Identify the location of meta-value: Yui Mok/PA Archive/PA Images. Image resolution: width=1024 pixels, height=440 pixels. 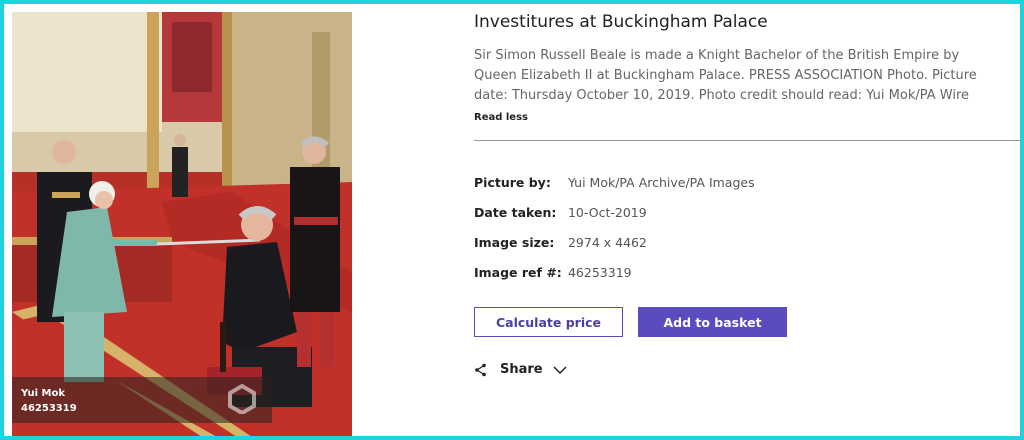
(661, 182).